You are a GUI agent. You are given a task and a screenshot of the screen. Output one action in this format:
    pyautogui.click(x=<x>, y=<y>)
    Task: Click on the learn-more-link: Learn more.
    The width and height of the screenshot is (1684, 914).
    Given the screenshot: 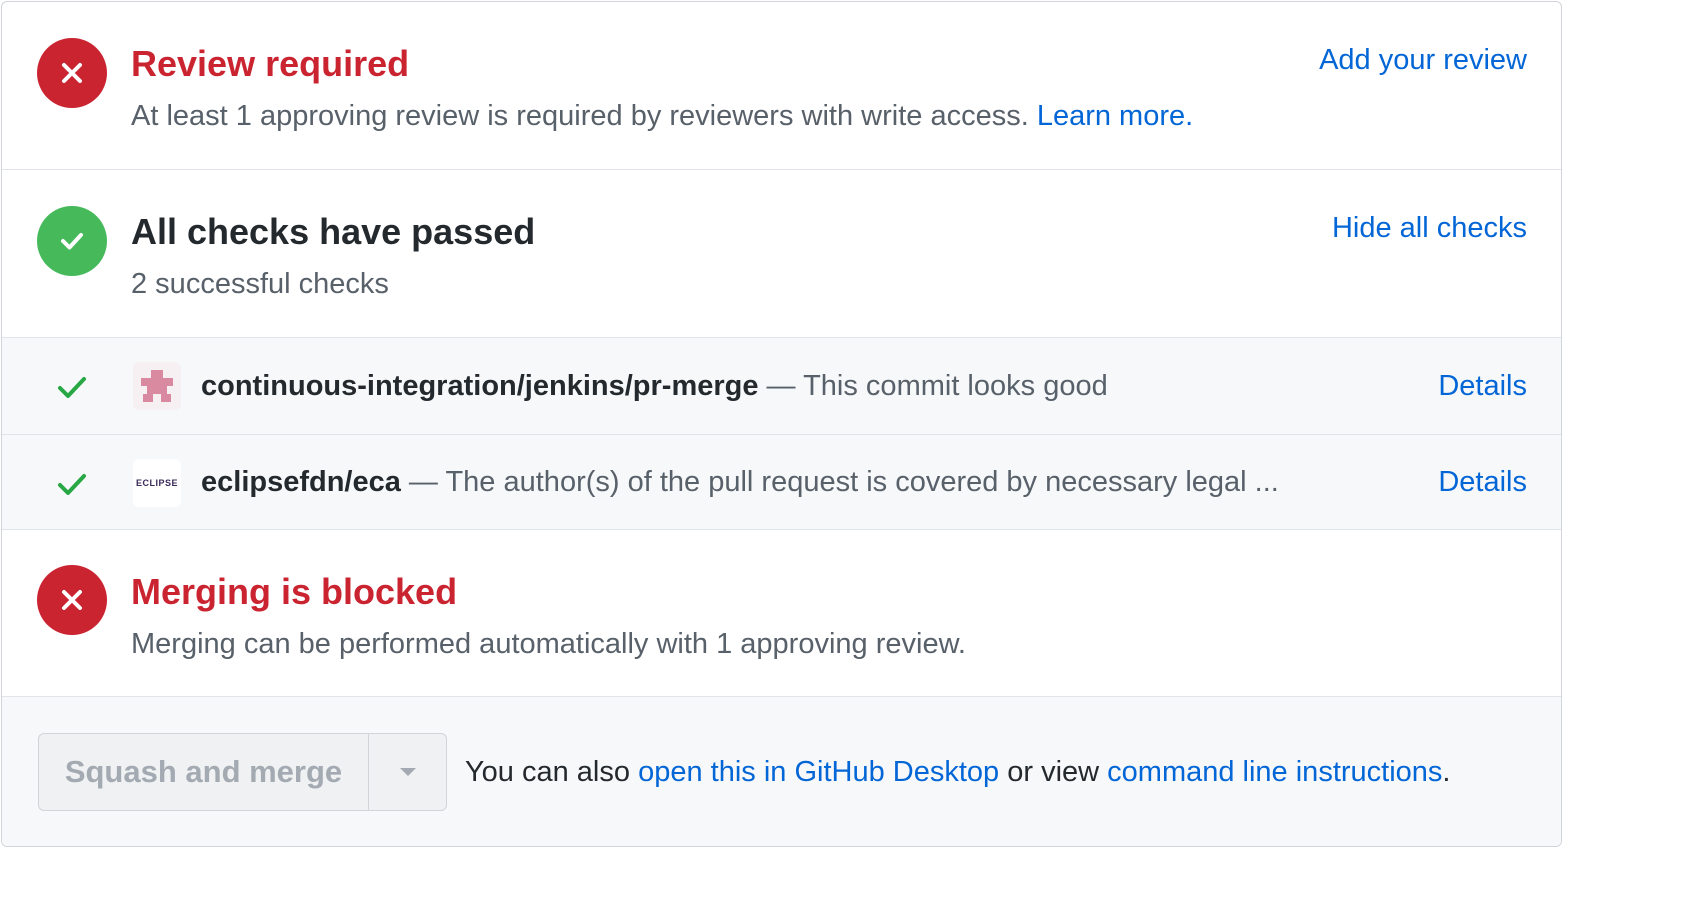 What is the action you would take?
    pyautogui.click(x=1115, y=116)
    